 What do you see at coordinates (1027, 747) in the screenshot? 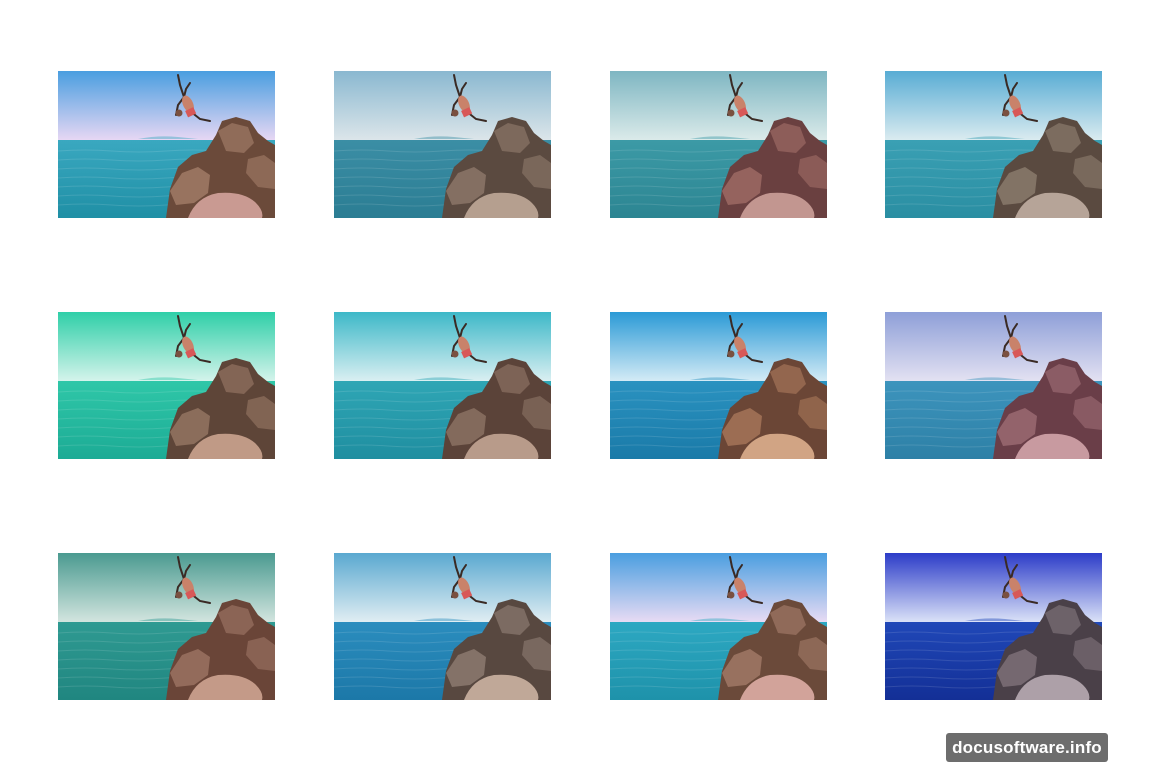
I see `watermark-badge: docusoftware.info` at bounding box center [1027, 747].